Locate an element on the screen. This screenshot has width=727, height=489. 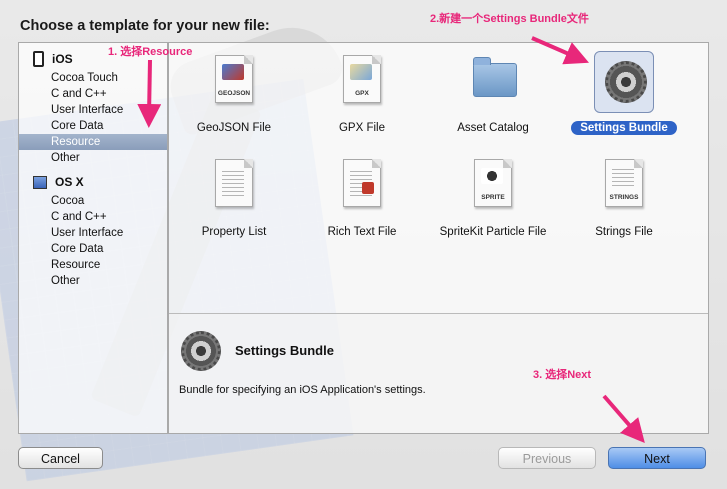
arrow-to-settings-bundle is located at coordinates (560, 50).